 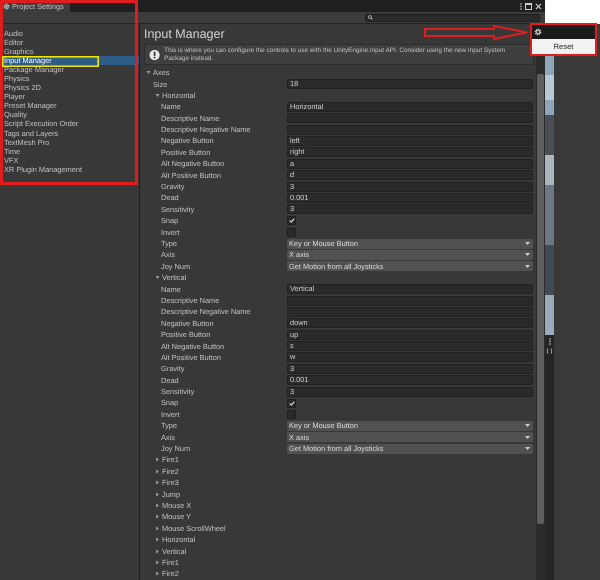 What do you see at coordinates (540, 299) in the screenshot?
I see `scrollbar-thumb` at bounding box center [540, 299].